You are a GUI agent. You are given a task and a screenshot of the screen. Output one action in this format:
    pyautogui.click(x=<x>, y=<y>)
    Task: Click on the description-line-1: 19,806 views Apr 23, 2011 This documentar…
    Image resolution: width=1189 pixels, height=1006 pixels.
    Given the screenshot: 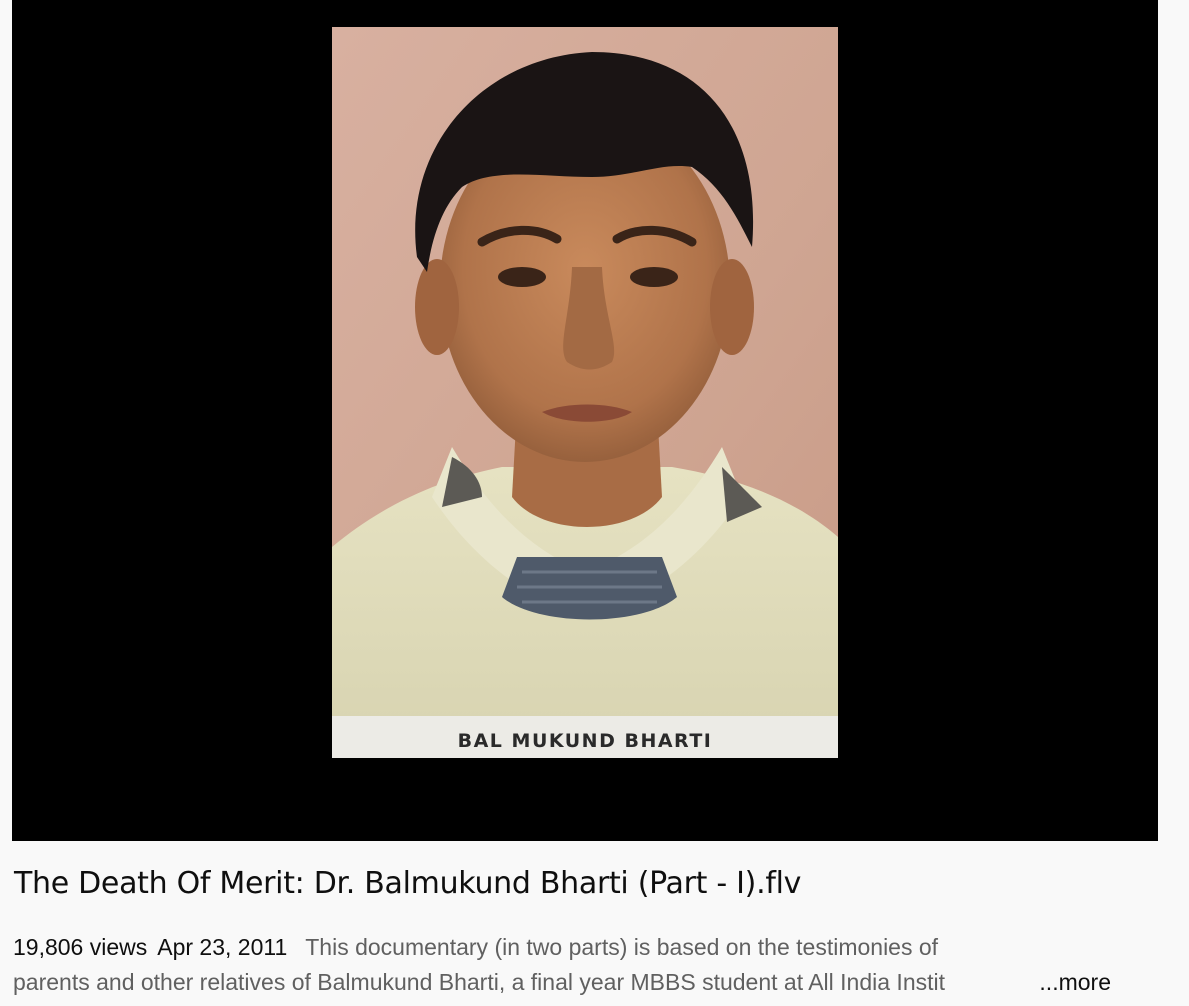 What is the action you would take?
    pyautogui.click(x=568, y=947)
    